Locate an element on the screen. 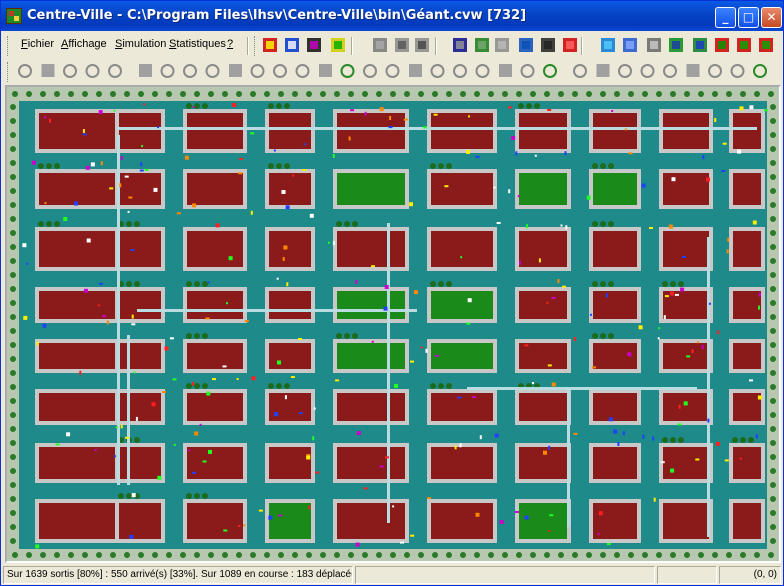 This screenshot has width=784, height=586. menu-statistiques: Statistiques is located at coordinates (197, 44).